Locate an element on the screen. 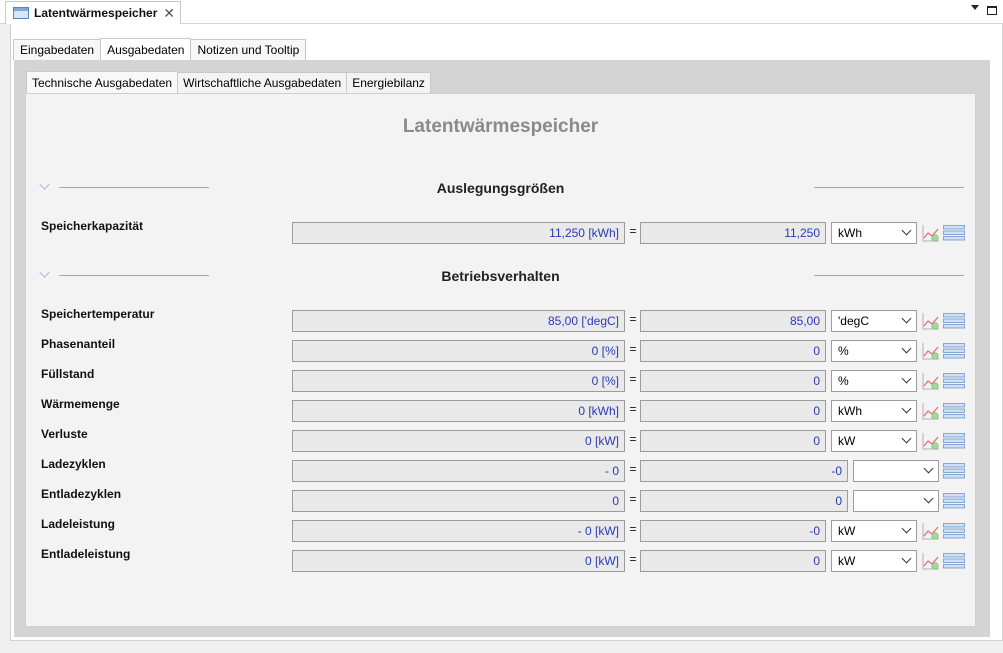 Image resolution: width=1003 pixels, height=653 pixels. page-title: Latentwärmespeicher is located at coordinates (500, 126).